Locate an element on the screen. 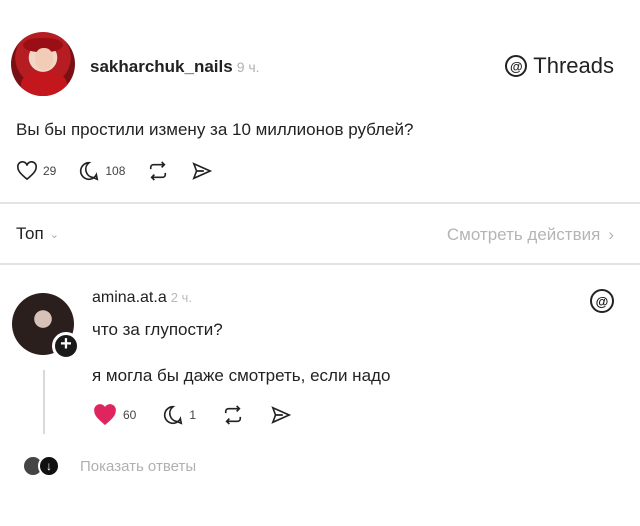 The width and height of the screenshot is (640, 526). post-time: 9 ч. is located at coordinates (248, 67).